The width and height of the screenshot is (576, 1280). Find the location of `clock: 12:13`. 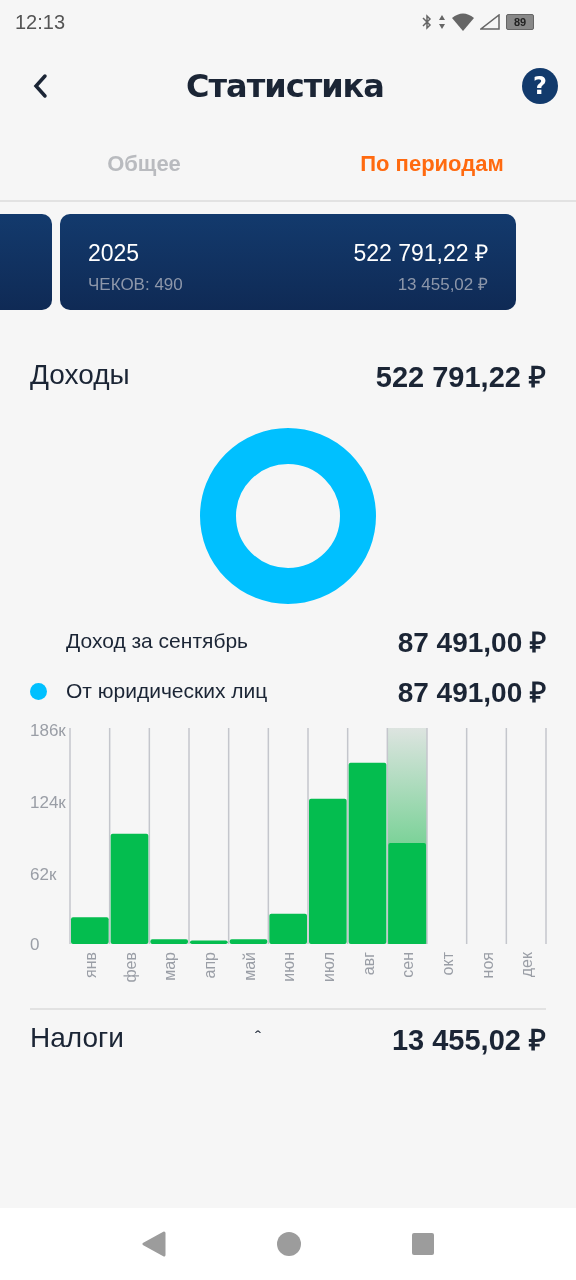

clock: 12:13 is located at coordinates (40, 22).